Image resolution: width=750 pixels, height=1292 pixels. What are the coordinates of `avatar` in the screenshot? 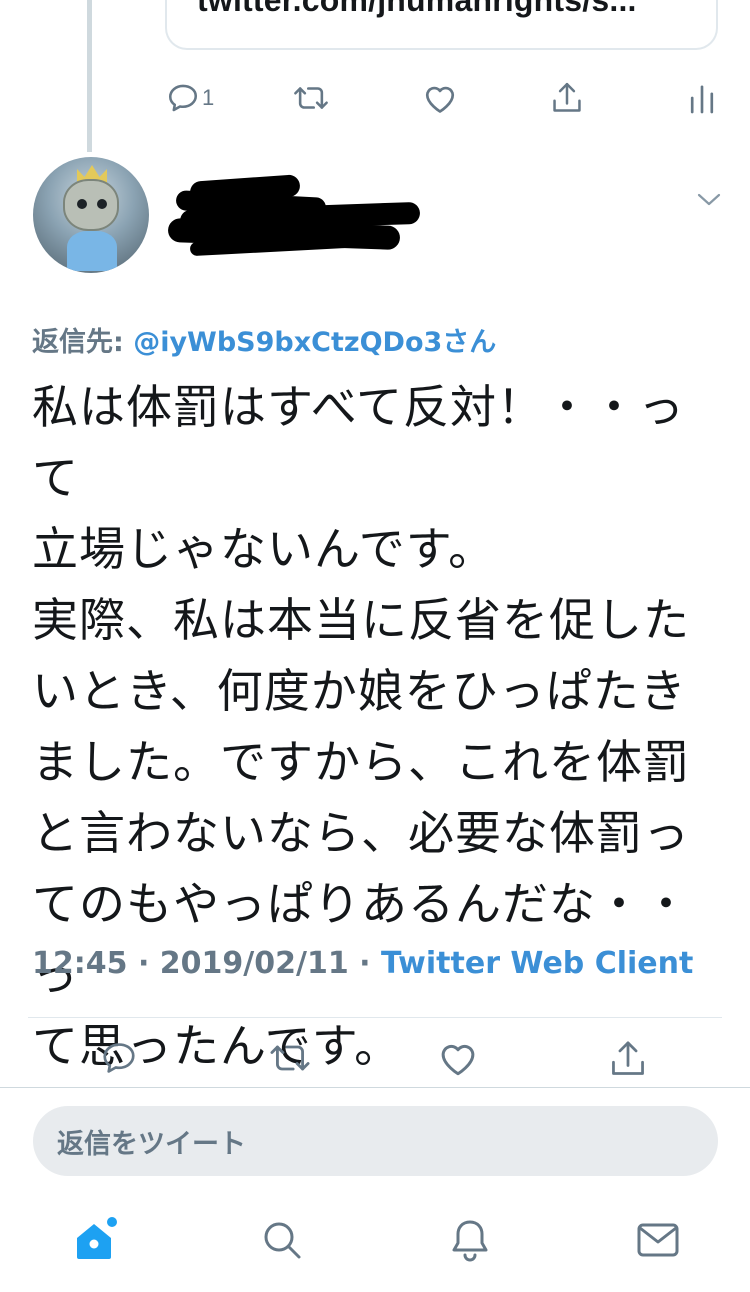 It's located at (91, 215).